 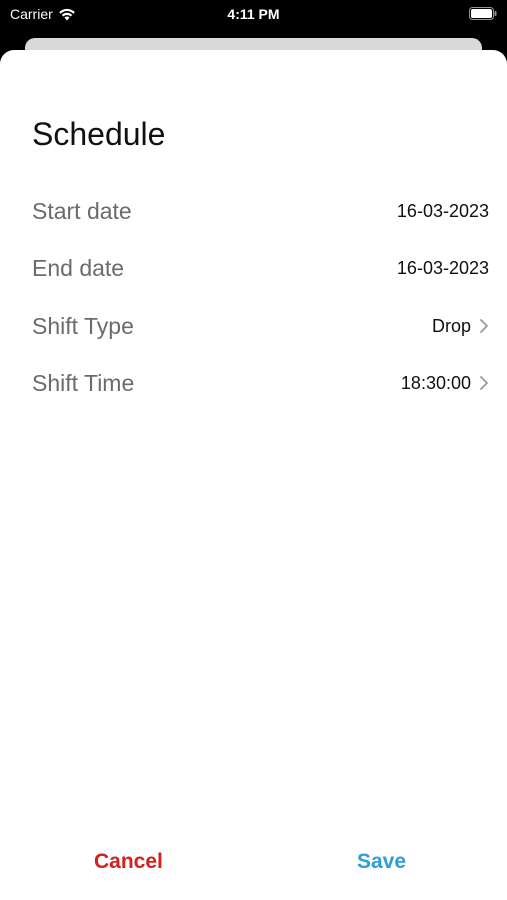 What do you see at coordinates (260, 268) in the screenshot?
I see `end-date-row: End date 16-03-2023` at bounding box center [260, 268].